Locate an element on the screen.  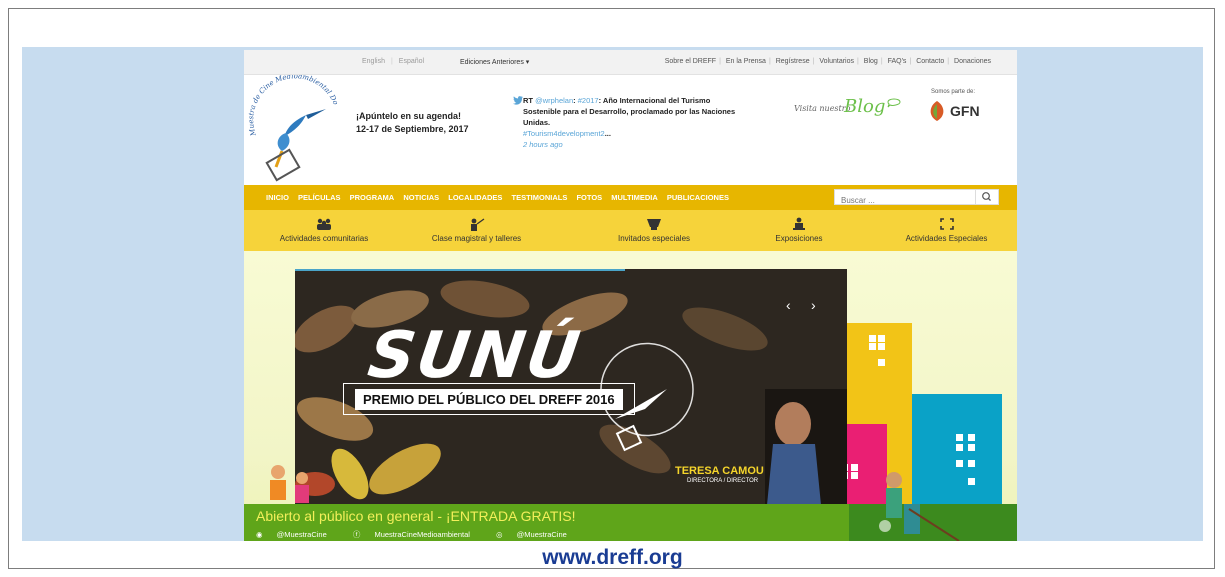
slider-prev-button: ‹ is located at coordinates (788, 305).